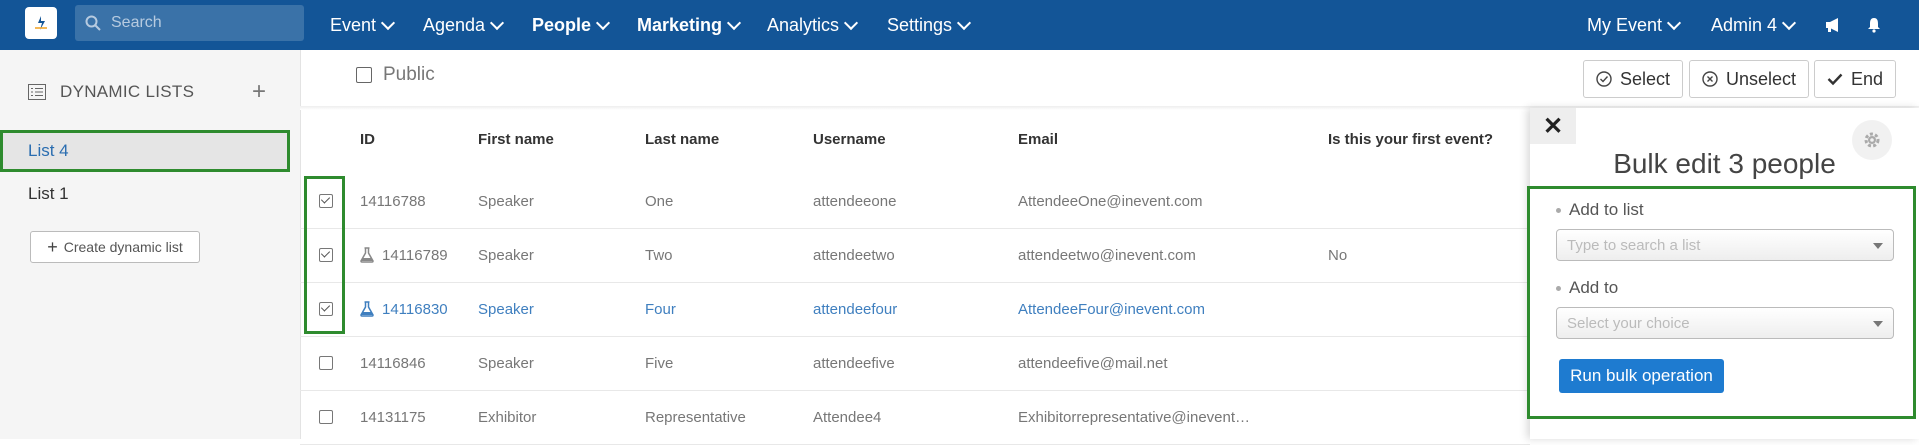 Image resolution: width=1919 pixels, height=445 pixels. What do you see at coordinates (1594, 287) in the screenshot?
I see `add-to-label-text: Add to` at bounding box center [1594, 287].